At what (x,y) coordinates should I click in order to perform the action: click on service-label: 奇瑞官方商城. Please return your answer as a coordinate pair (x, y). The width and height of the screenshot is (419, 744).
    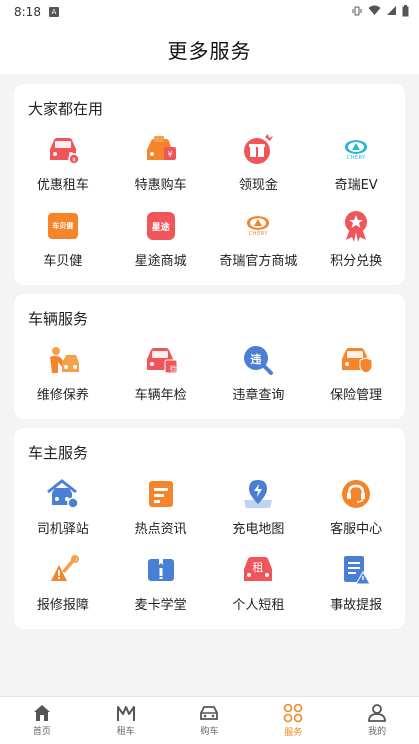
    Looking at the image, I should click on (258, 261).